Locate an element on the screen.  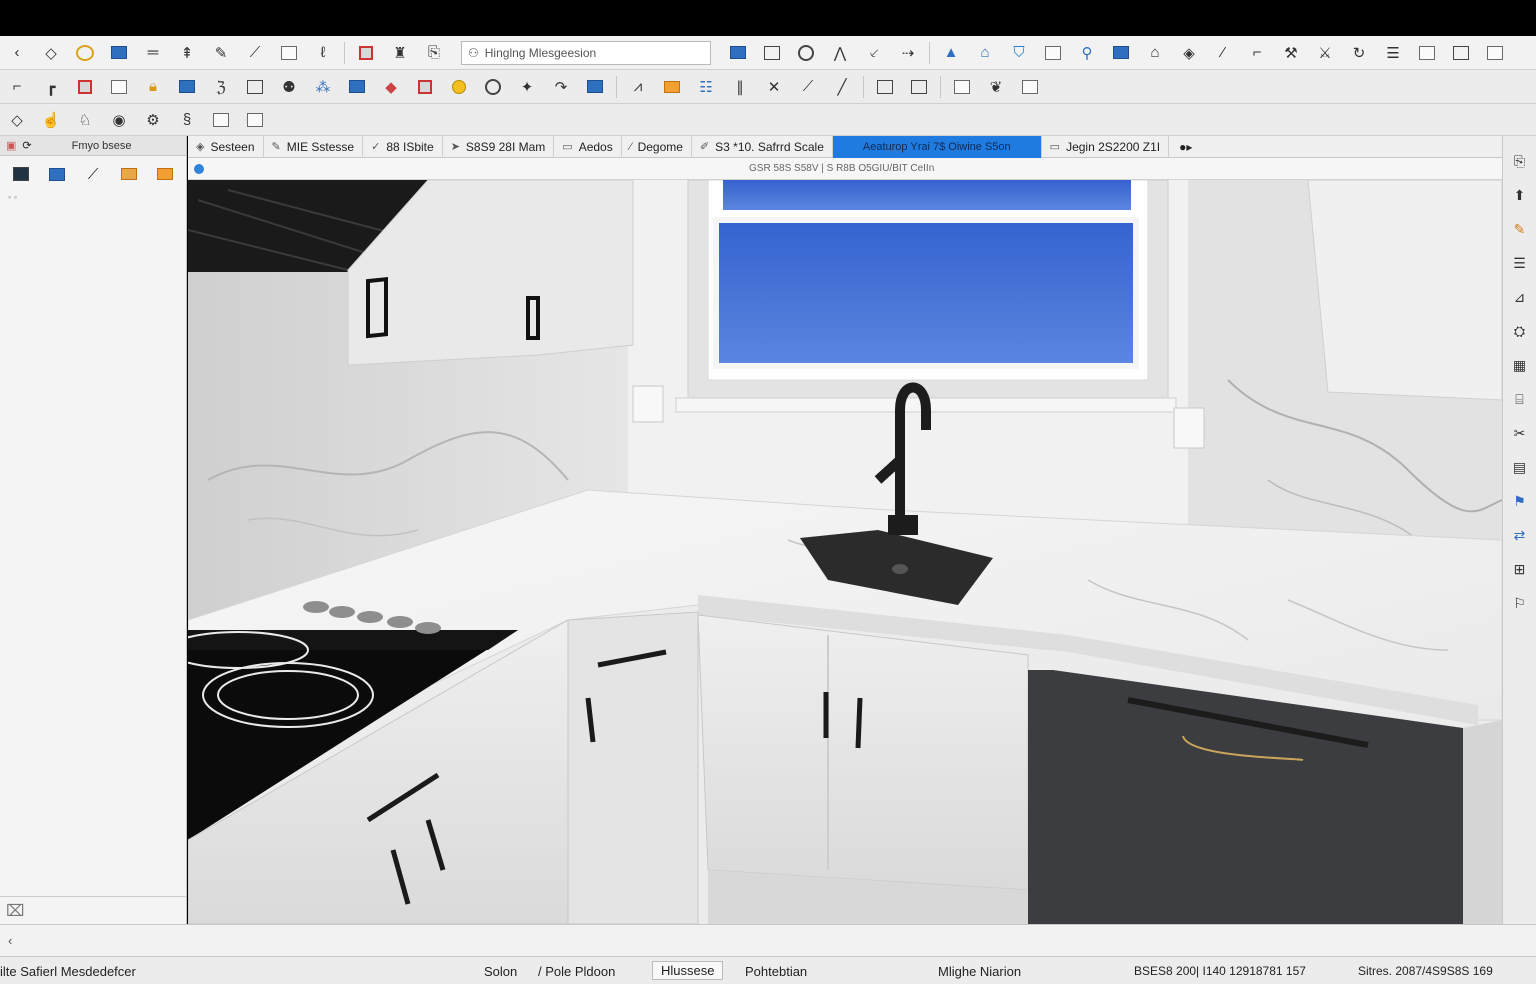
layers-icon: ☰ is located at coordinates (1520, 263).